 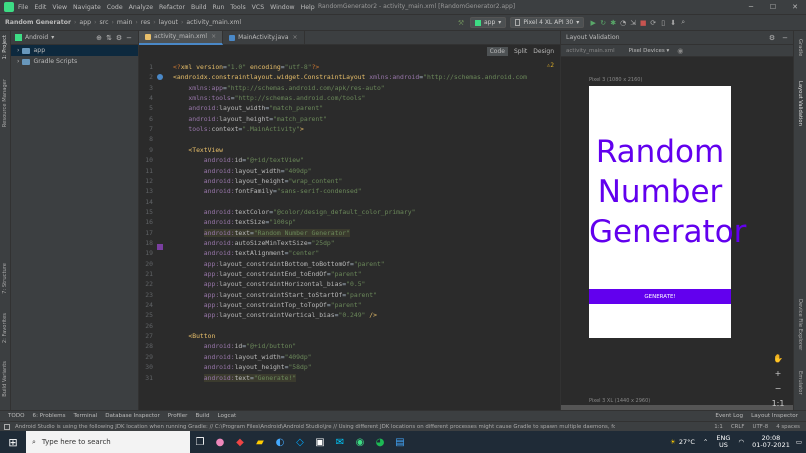 I want to click on spotify-icon: ◕, so click(x=380, y=442).